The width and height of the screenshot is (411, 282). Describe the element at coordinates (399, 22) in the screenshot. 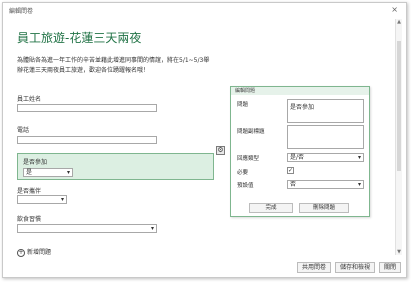

I see `scroll-up-icon: ▲` at that location.